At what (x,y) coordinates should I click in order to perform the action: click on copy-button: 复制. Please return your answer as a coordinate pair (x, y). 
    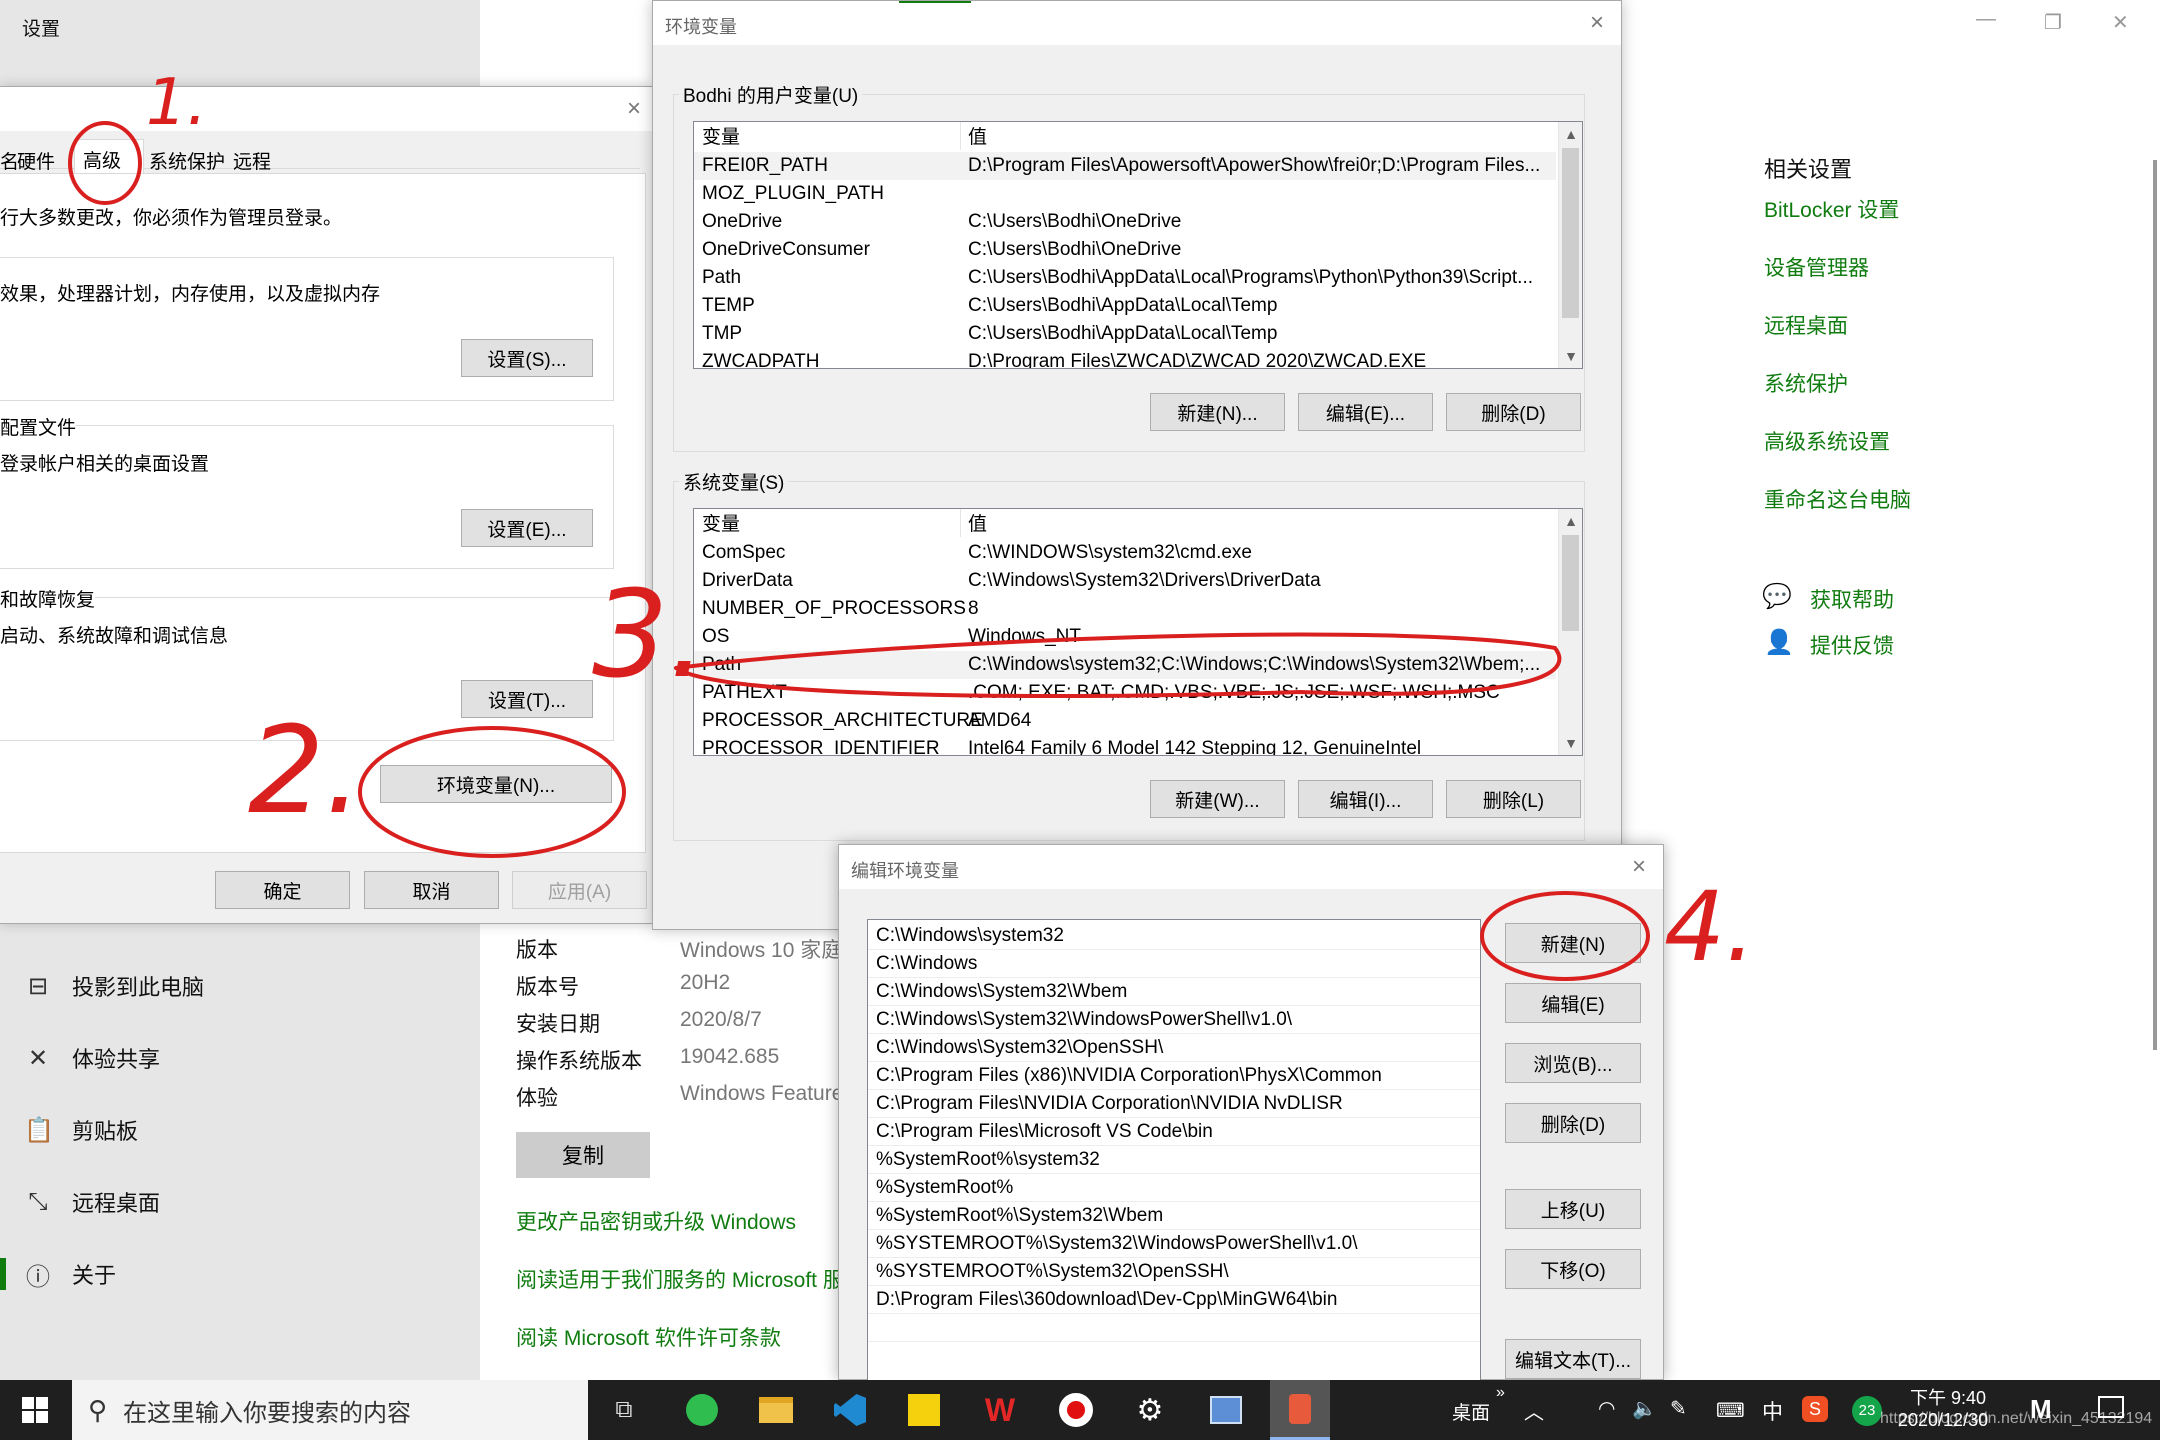
    Looking at the image, I should click on (583, 1155).